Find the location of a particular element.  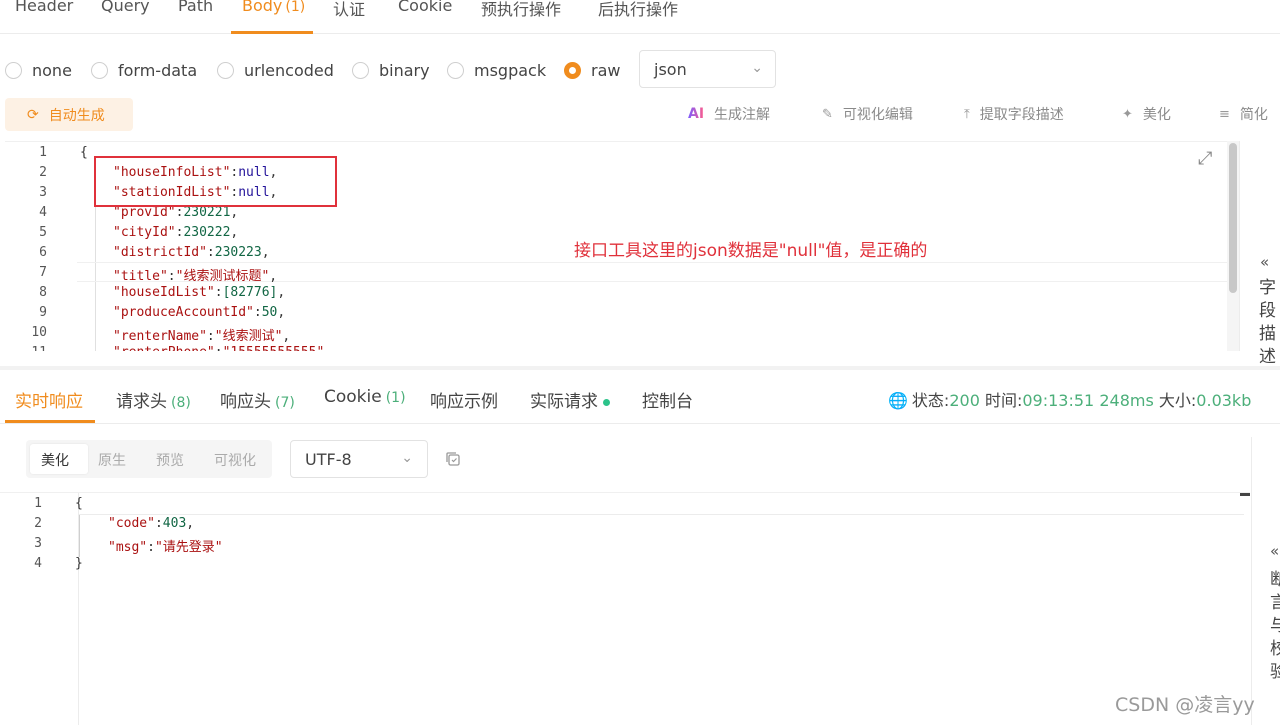

json-key: "msg" is located at coordinates (128, 547).